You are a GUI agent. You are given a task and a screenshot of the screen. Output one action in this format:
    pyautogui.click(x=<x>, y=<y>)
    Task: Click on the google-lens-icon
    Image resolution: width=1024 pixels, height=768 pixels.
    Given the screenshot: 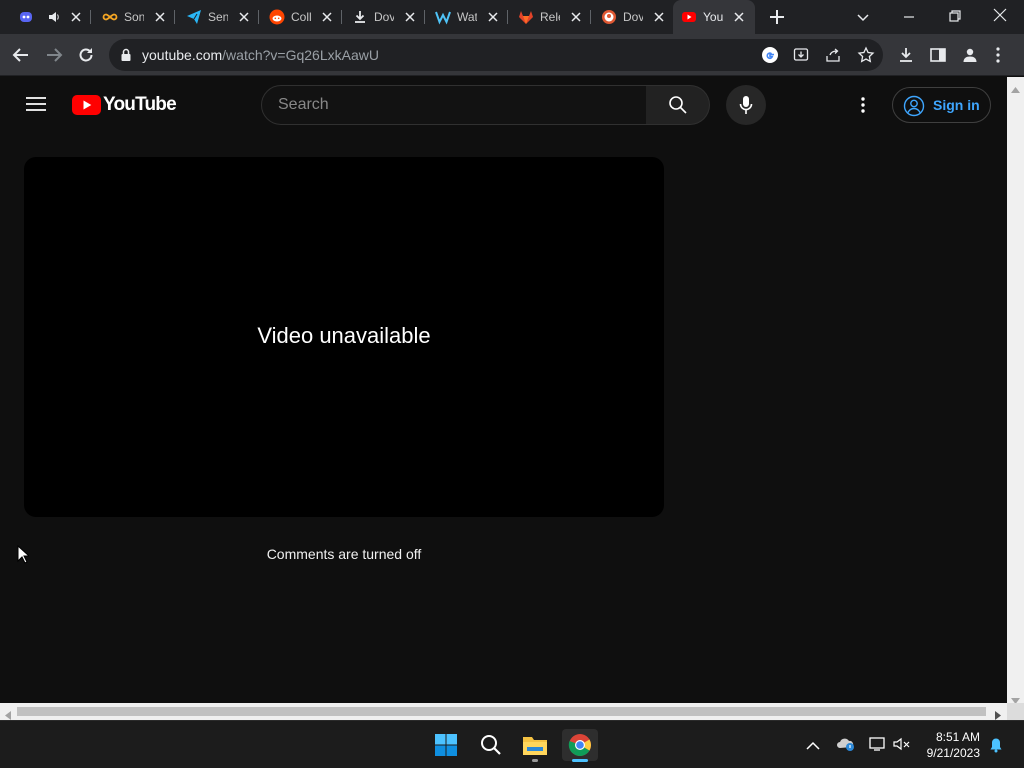 What is the action you would take?
    pyautogui.click(x=770, y=57)
    